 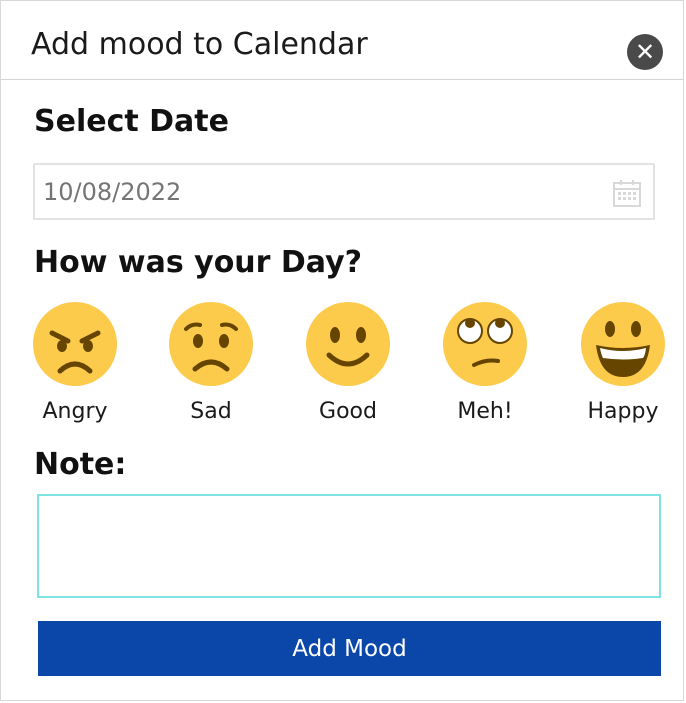 I want to click on dialog-title: Add mood to Calendar, so click(x=199, y=44).